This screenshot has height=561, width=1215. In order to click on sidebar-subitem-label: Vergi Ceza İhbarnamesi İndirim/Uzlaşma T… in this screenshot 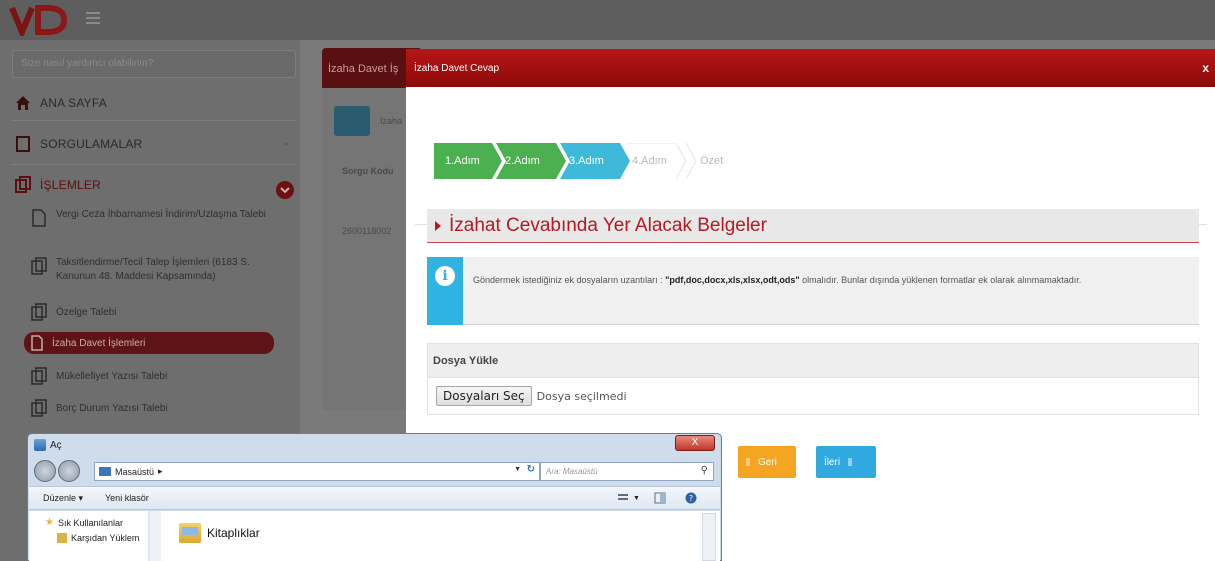, I will do `click(161, 214)`.